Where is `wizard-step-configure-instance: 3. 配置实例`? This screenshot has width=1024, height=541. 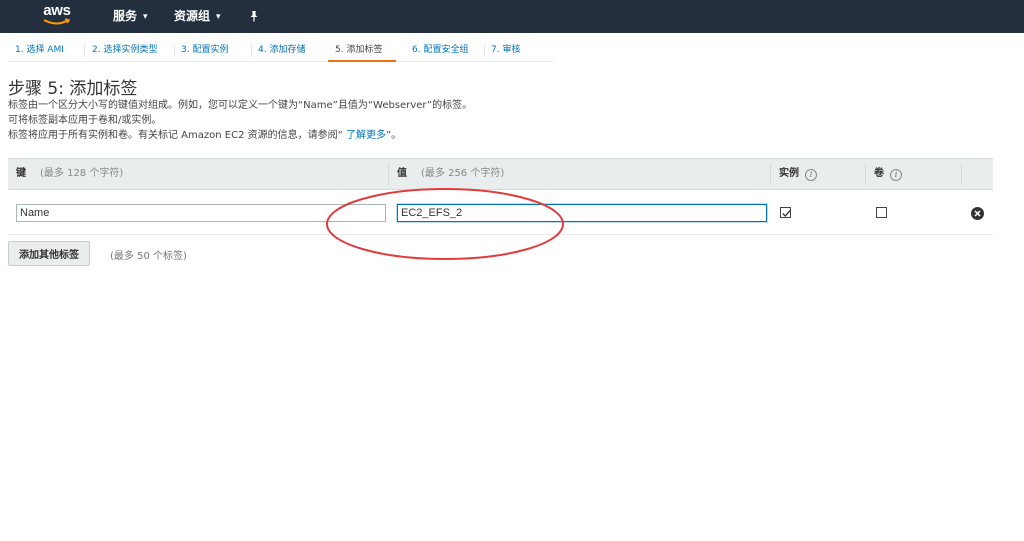 wizard-step-configure-instance: 3. 配置实例 is located at coordinates (212, 51).